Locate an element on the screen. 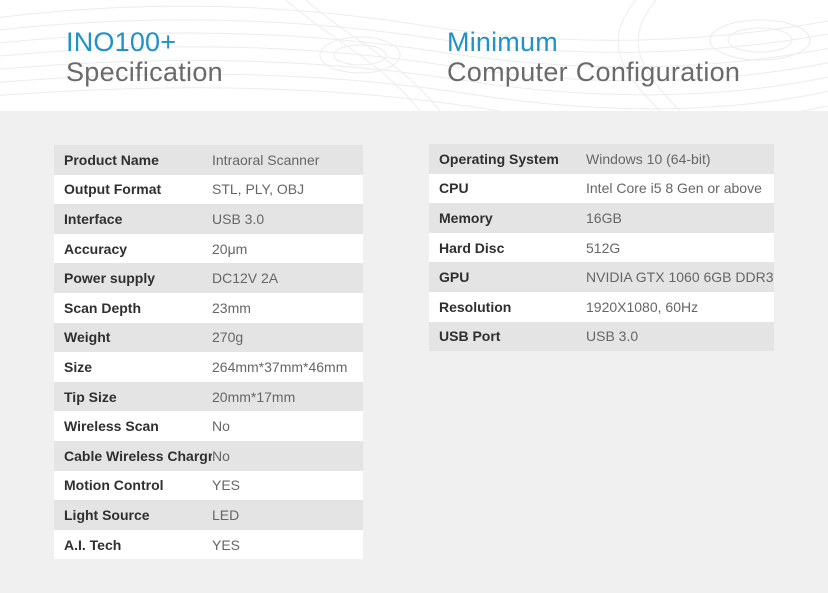 This screenshot has width=828, height=593. computer-config-heading: Minimum Computer Configuration is located at coordinates (593, 57).